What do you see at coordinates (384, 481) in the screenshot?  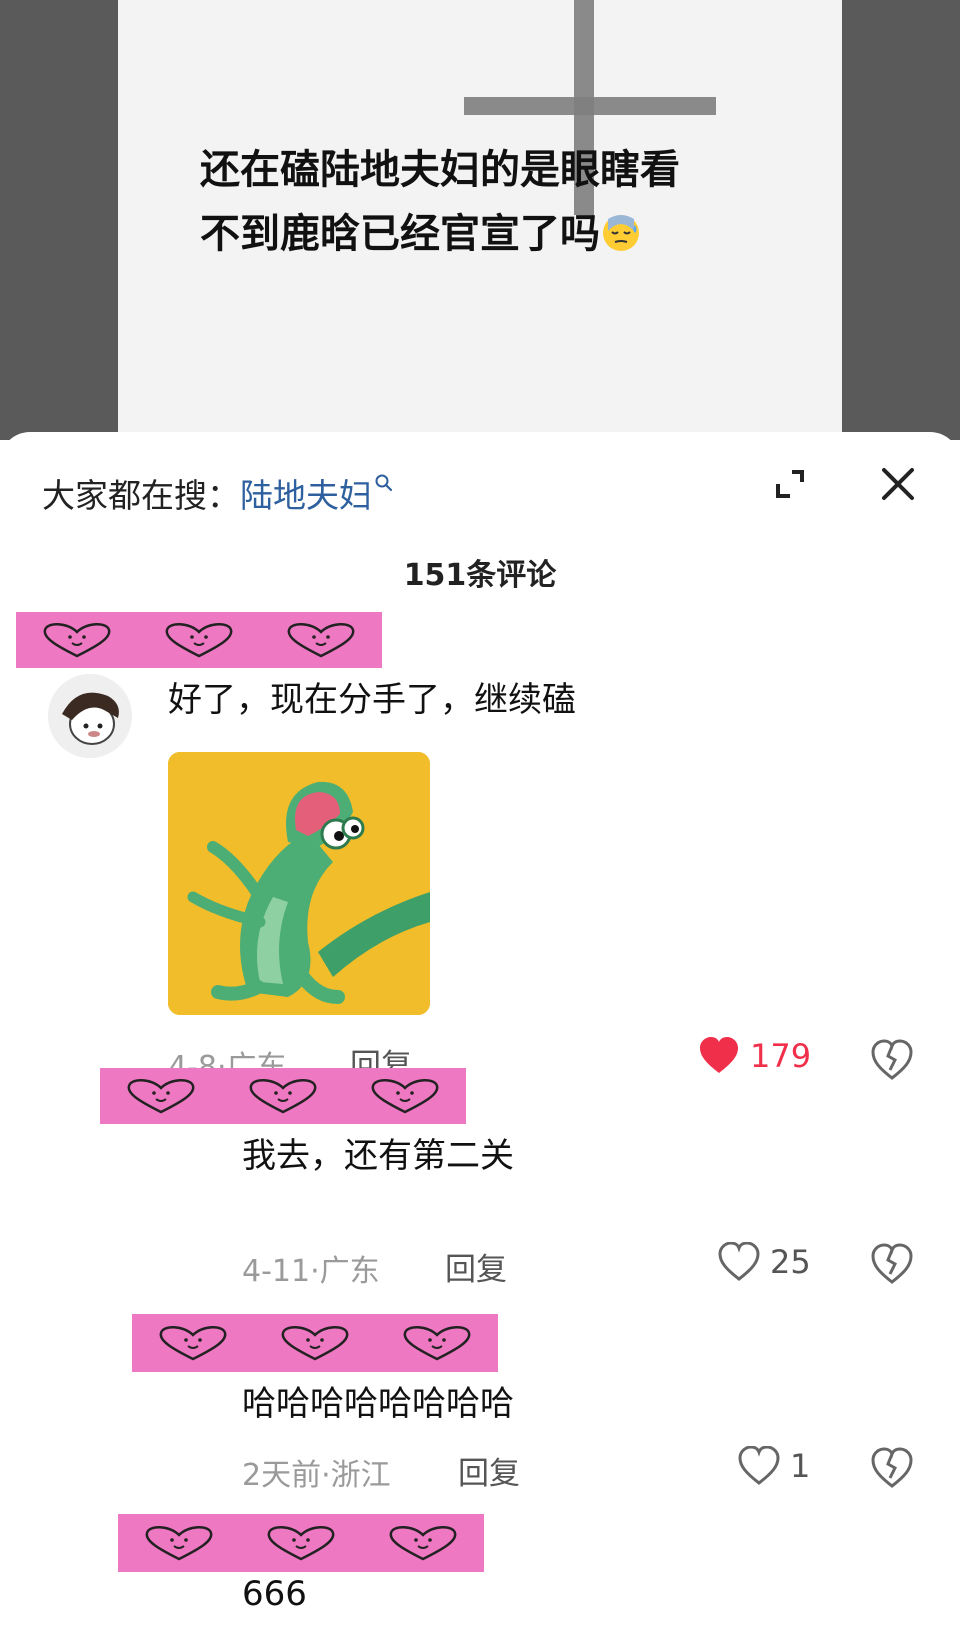 I see `search-icon` at bounding box center [384, 481].